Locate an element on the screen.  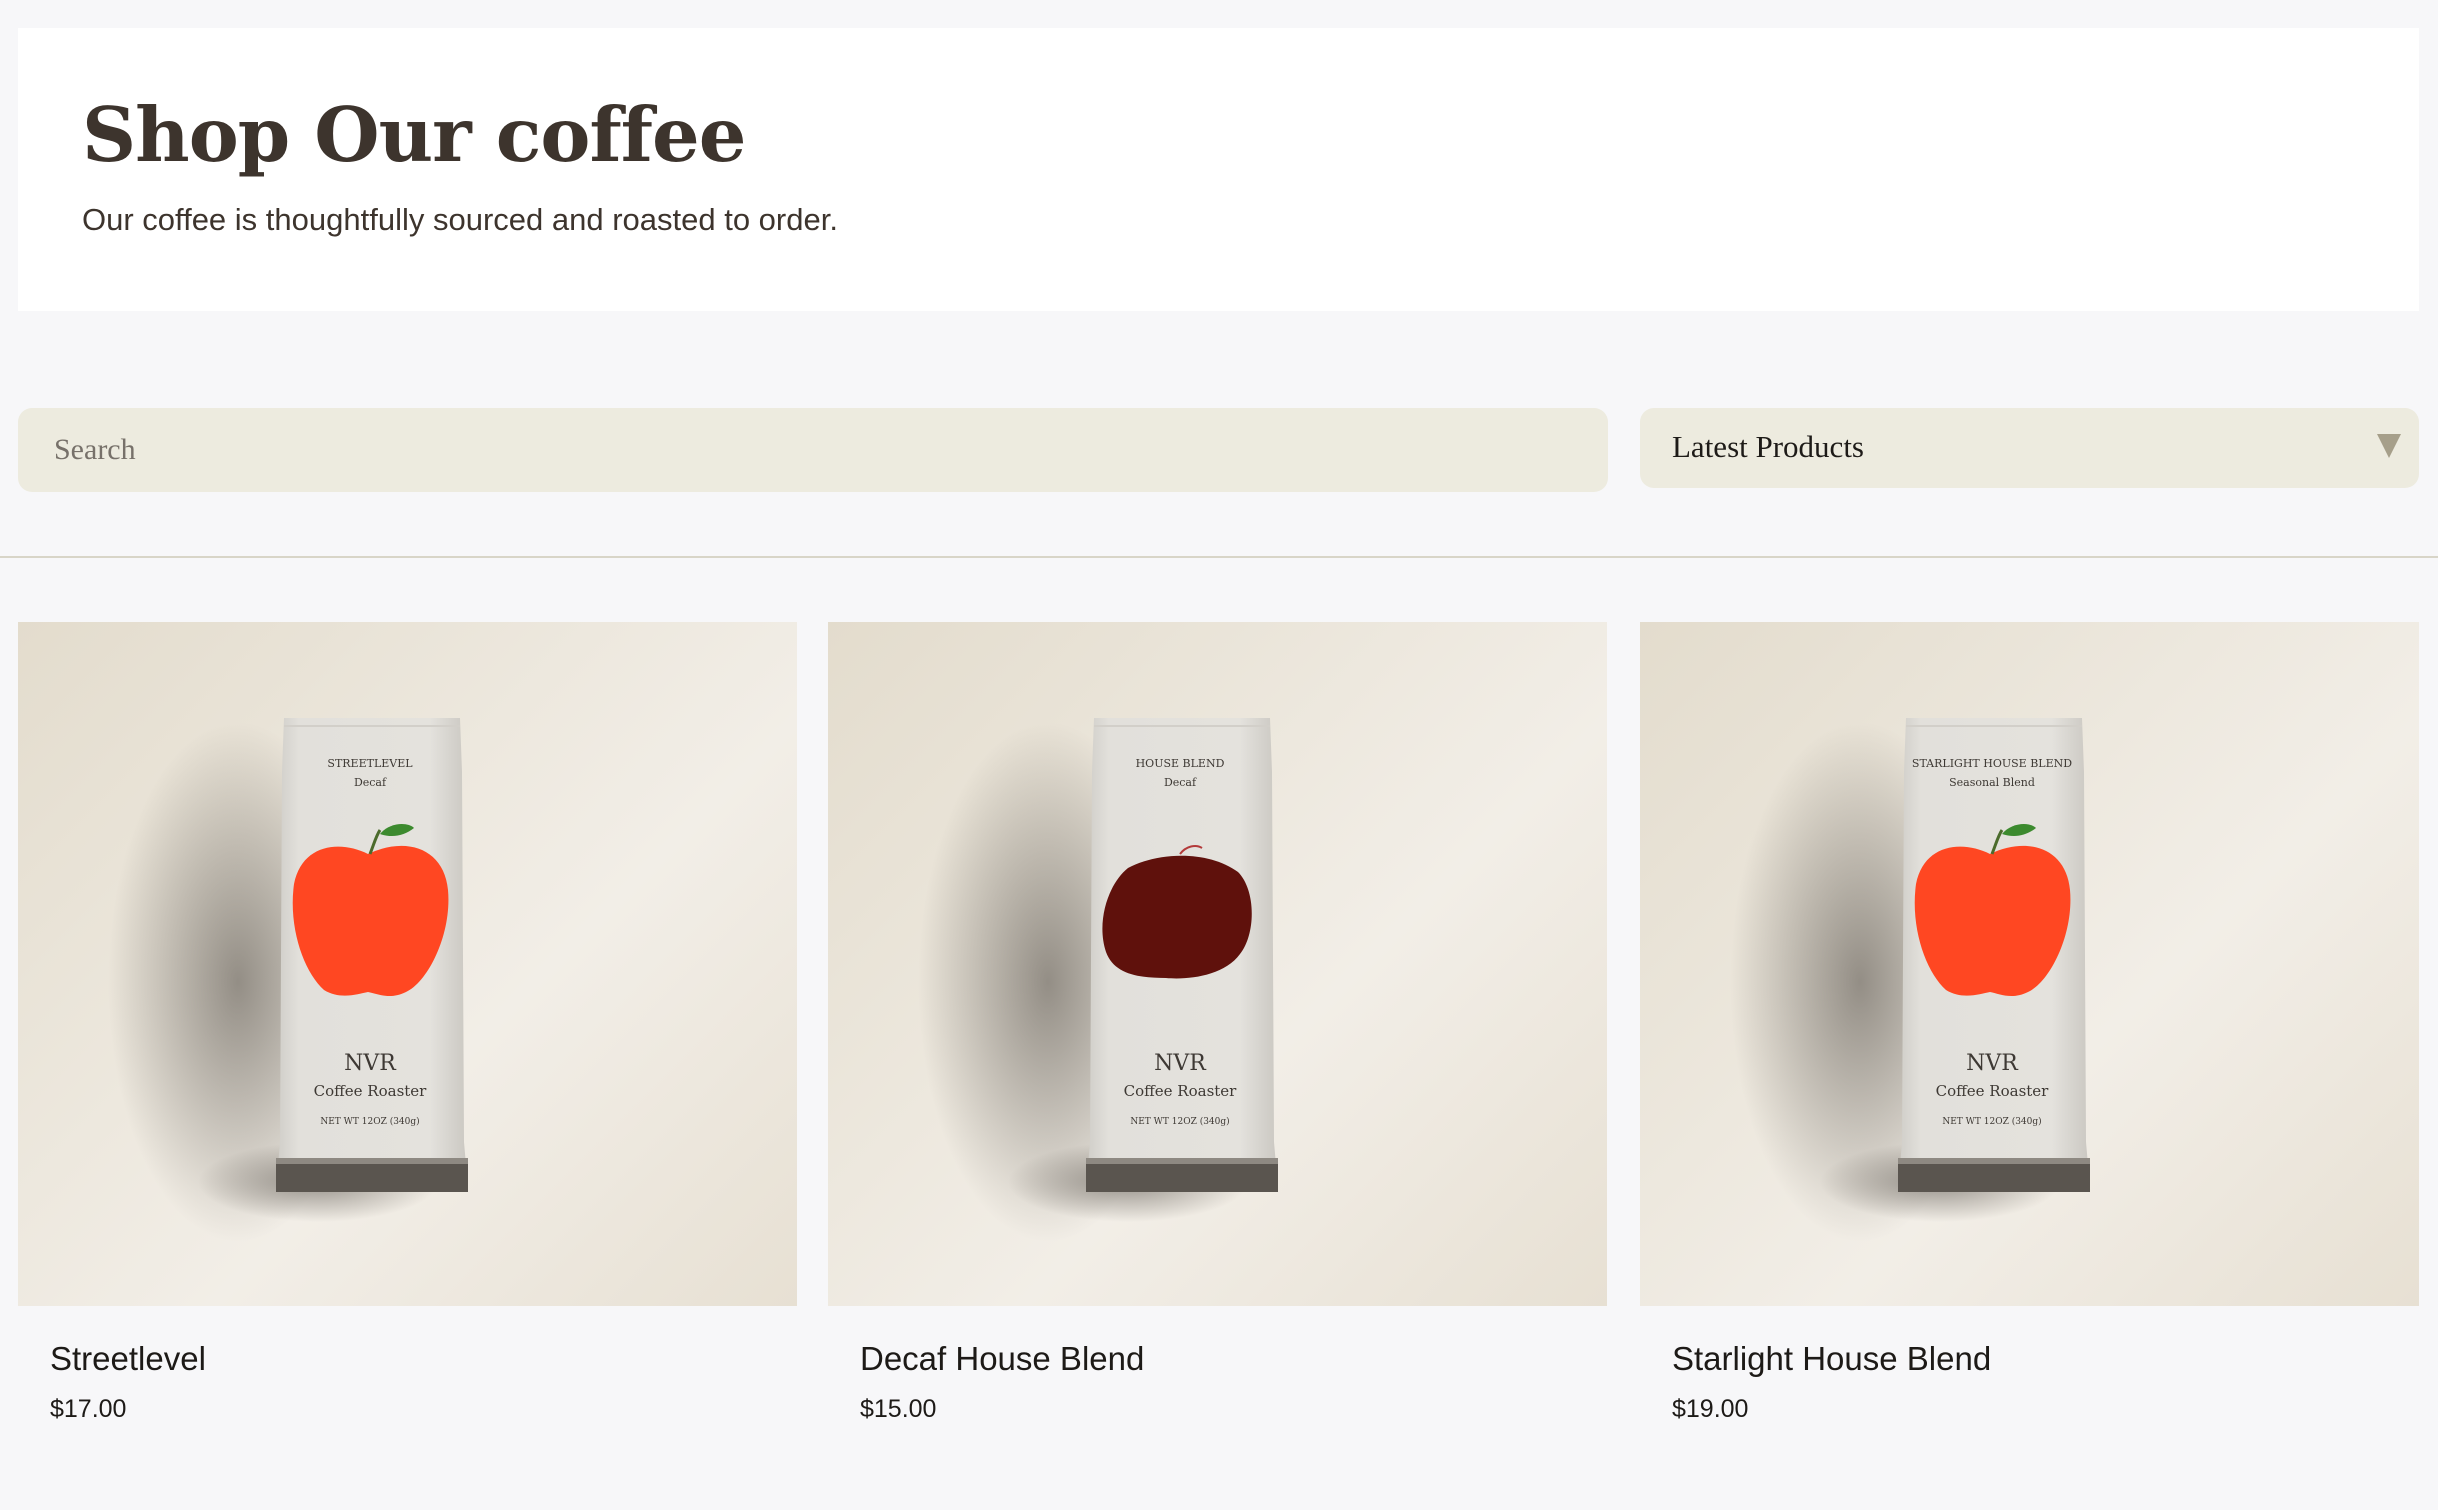
page-title: Shop Our coffee is located at coordinates (414, 135).